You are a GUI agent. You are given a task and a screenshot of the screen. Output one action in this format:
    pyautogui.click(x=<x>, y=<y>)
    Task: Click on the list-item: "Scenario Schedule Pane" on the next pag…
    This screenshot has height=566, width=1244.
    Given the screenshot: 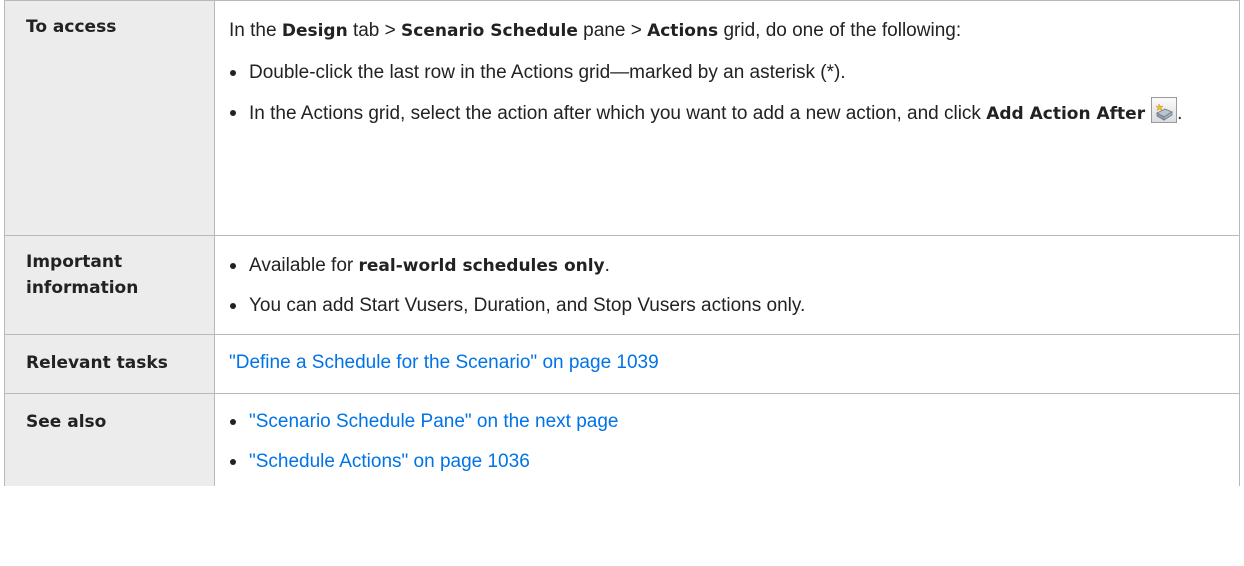 What is the action you would take?
    pyautogui.click(x=726, y=422)
    